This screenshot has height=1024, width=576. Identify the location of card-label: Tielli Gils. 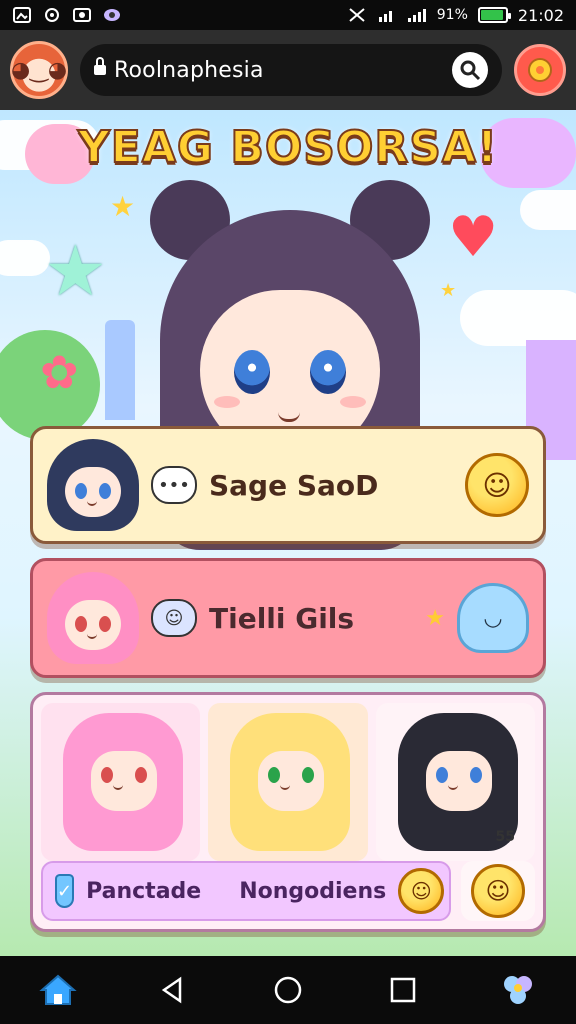
(282, 618).